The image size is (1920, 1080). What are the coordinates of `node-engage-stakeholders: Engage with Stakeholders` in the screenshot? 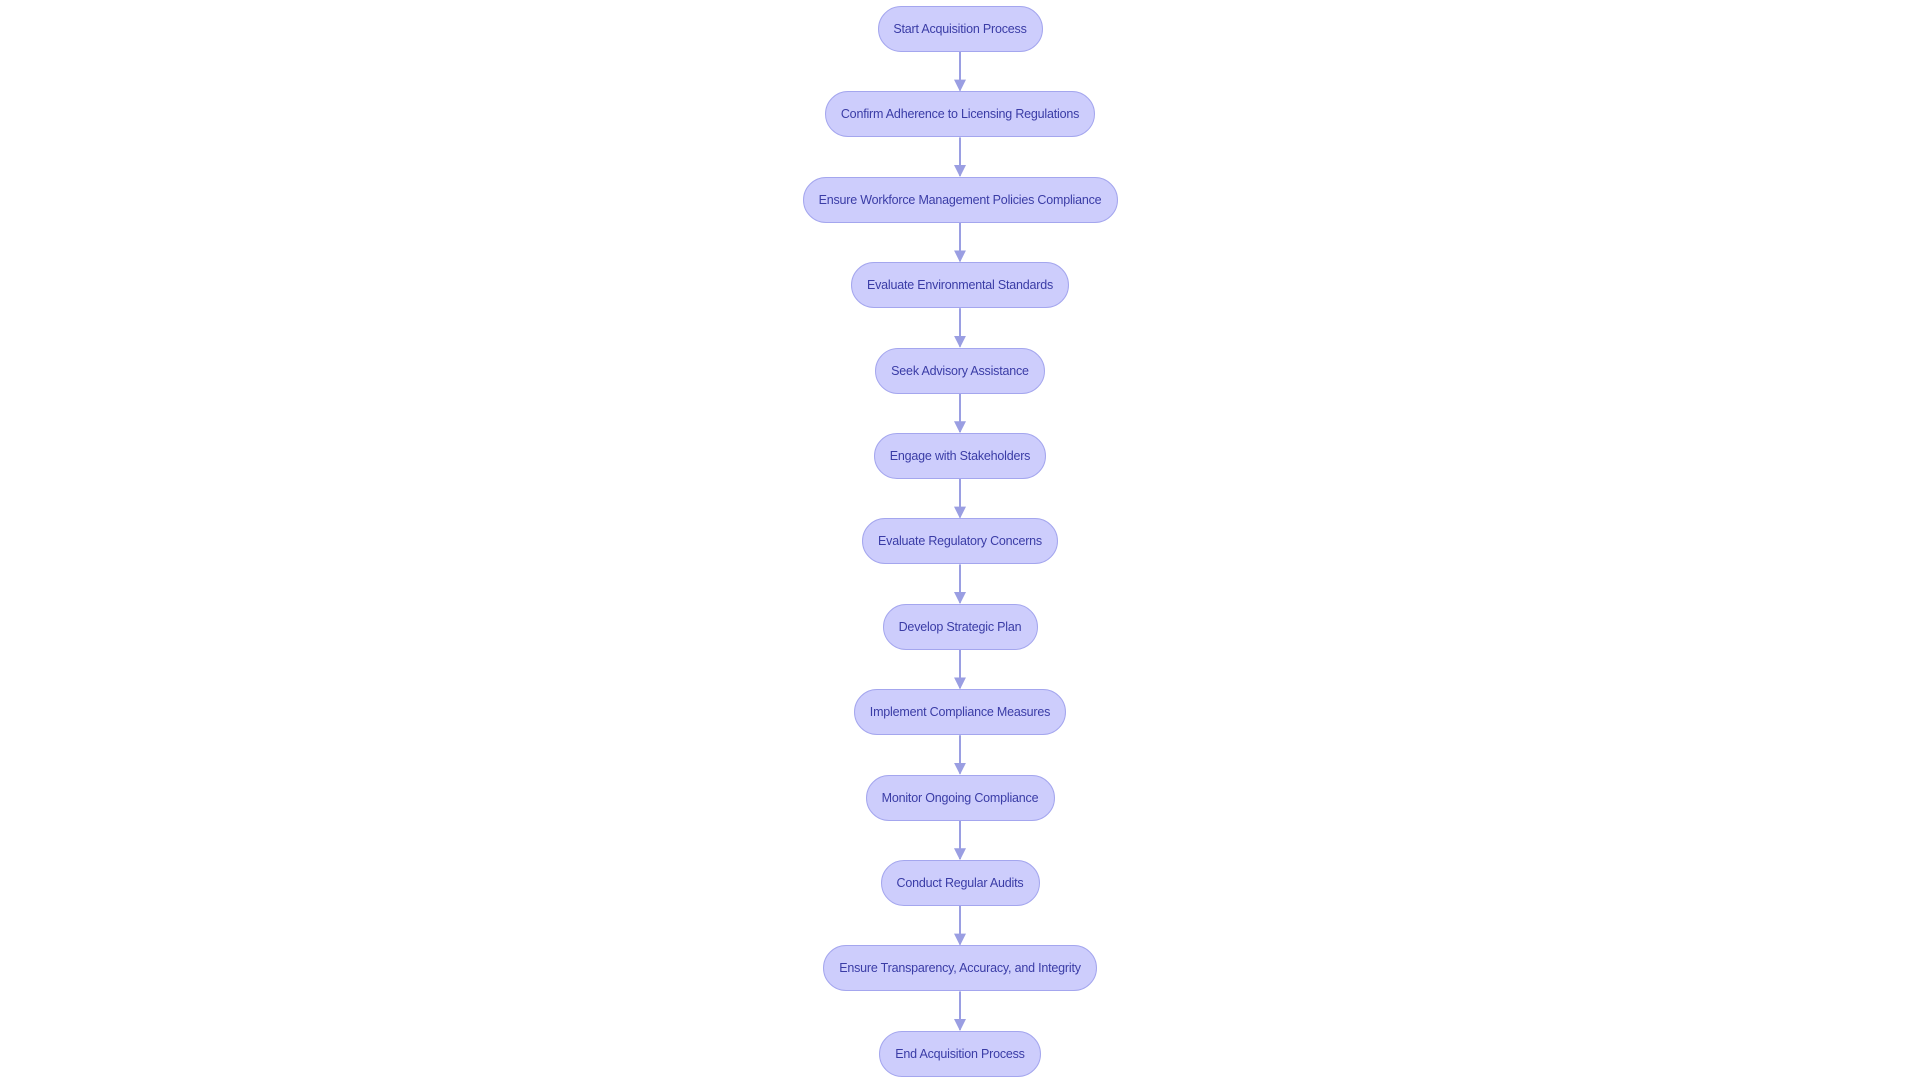 It's located at (960, 456).